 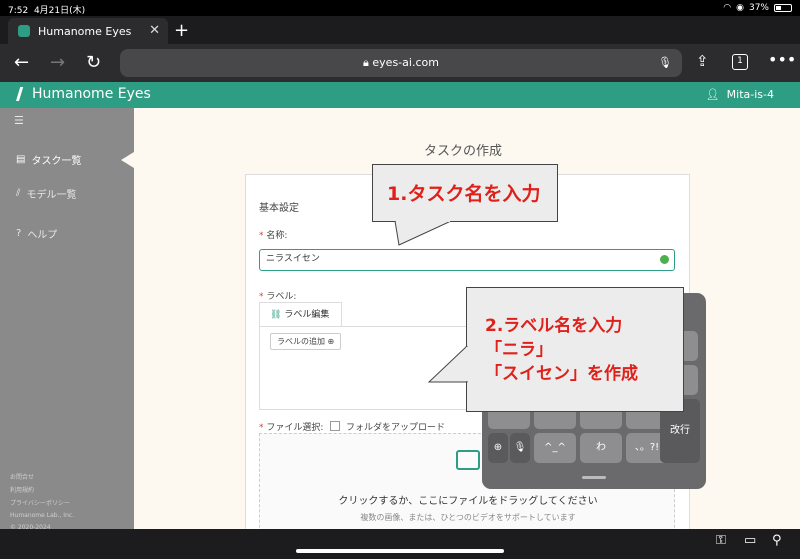 What do you see at coordinates (20, 94) in the screenshot?
I see `logo-mark-icon` at bounding box center [20, 94].